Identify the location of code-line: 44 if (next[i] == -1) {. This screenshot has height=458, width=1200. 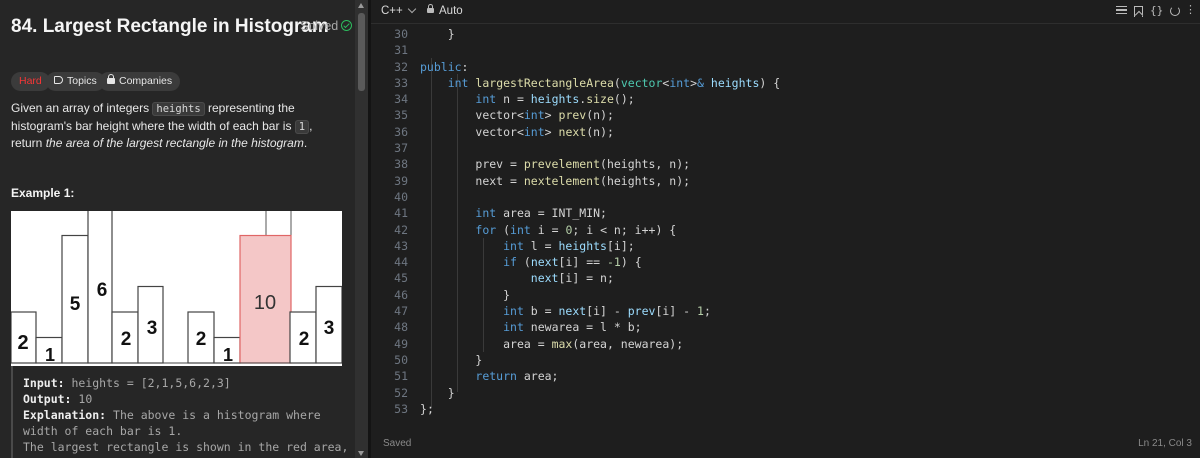
(785, 262).